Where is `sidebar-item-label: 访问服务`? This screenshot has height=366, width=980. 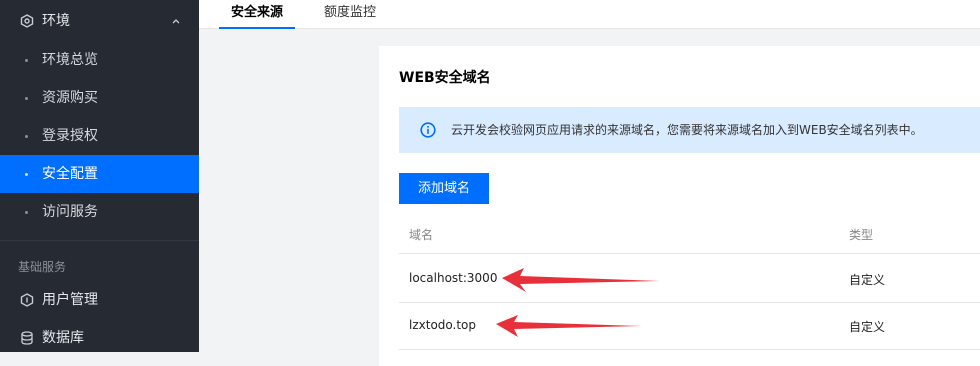
sidebar-item-label: 访问服务 is located at coordinates (70, 212).